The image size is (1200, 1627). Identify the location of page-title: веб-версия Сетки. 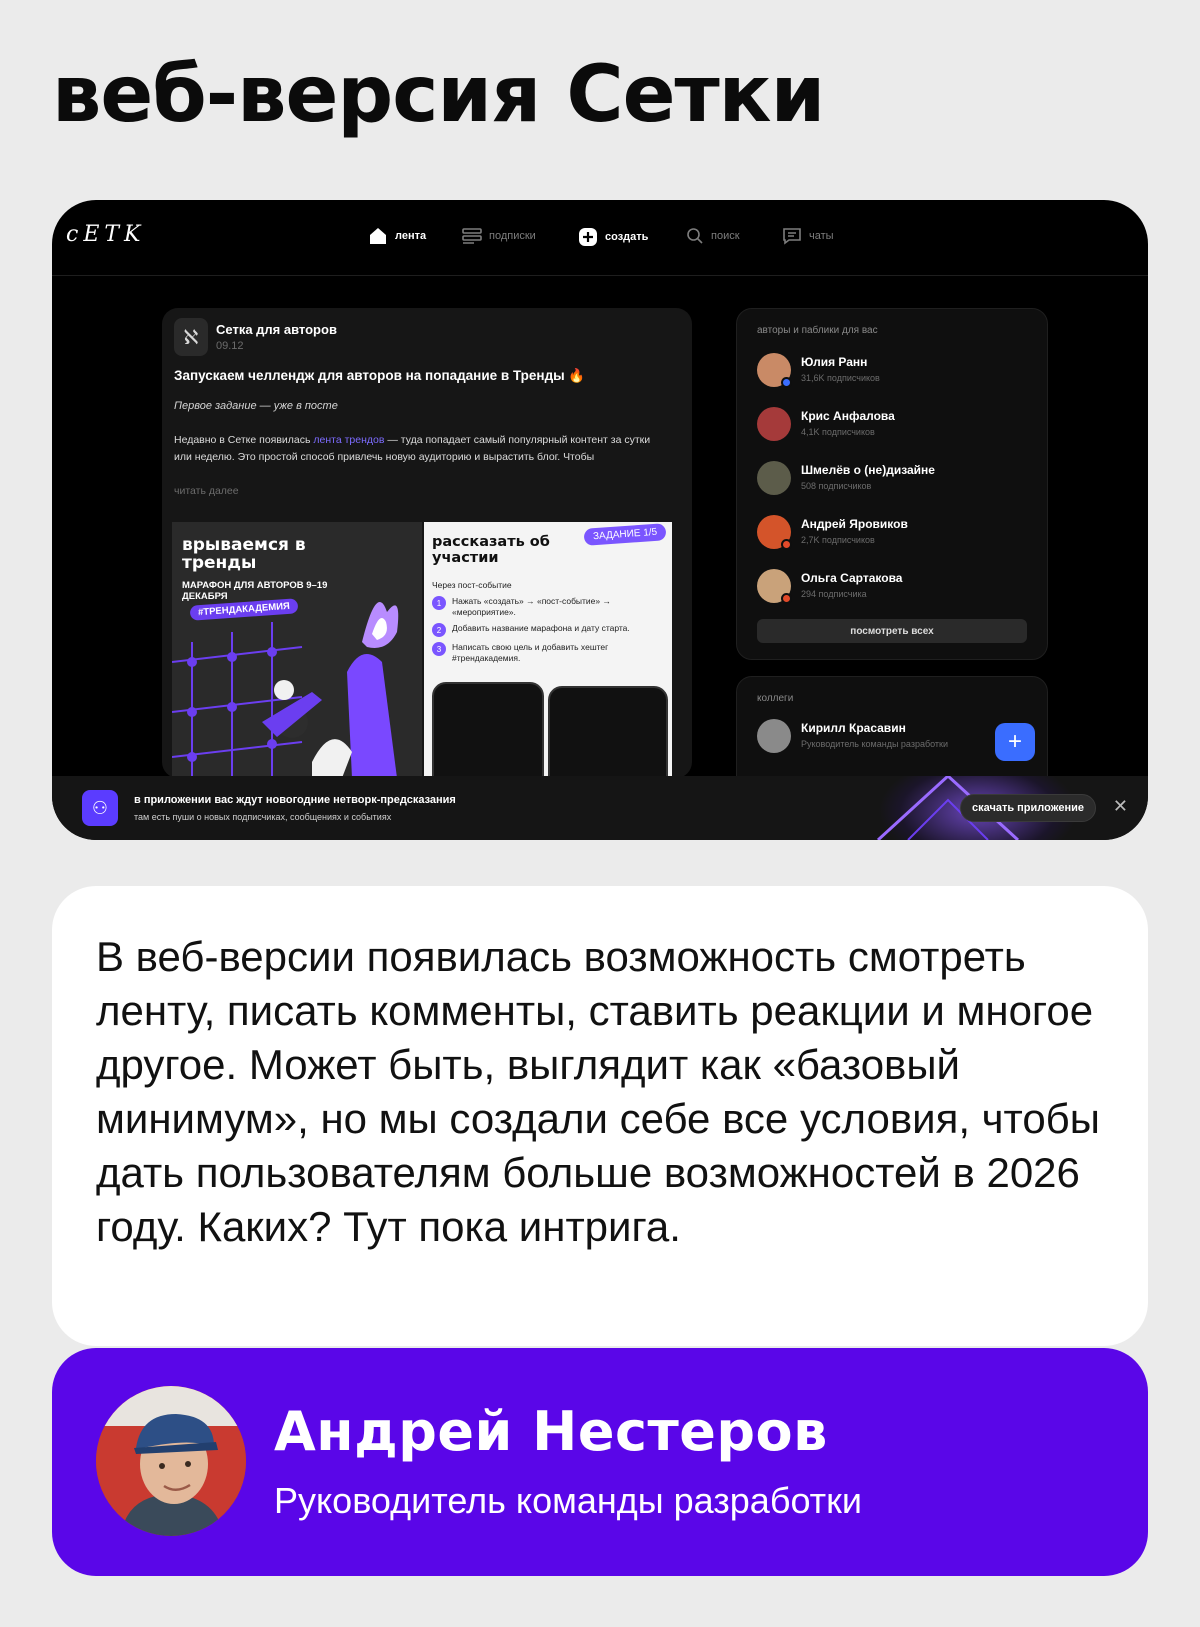
(438, 95).